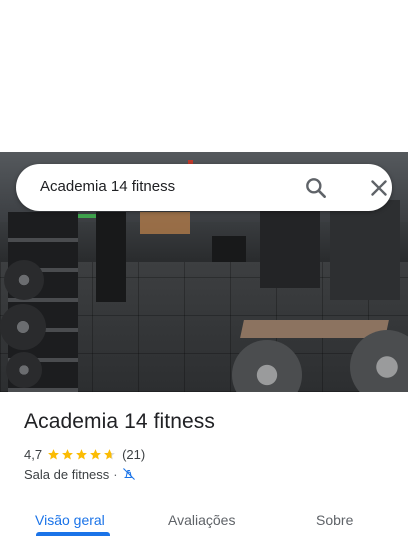 Image resolution: width=408 pixels, height=544 pixels. Describe the element at coordinates (33, 454) in the screenshot. I see `rating-value: 4,7` at that location.